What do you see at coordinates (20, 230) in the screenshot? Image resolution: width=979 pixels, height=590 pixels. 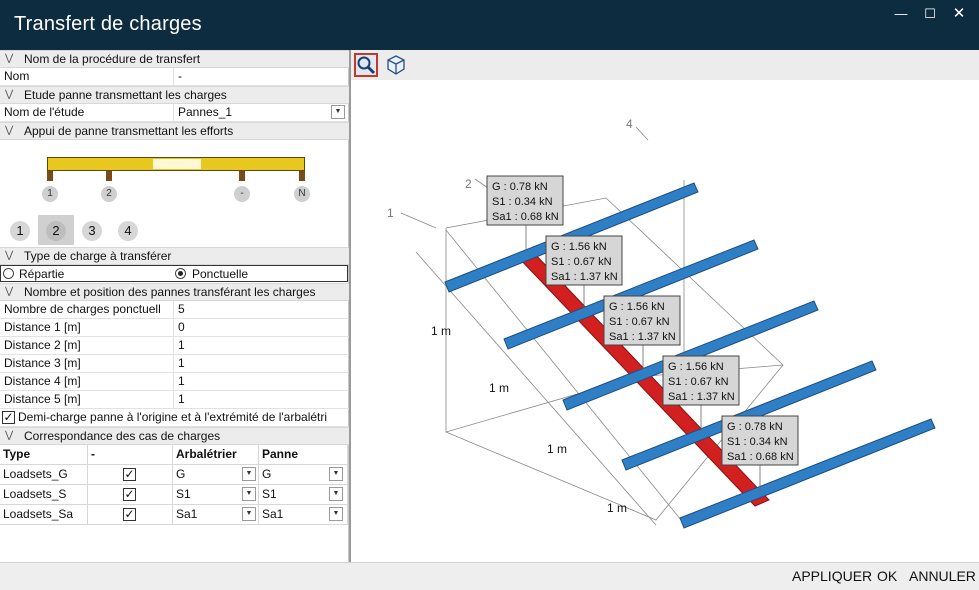 I see `support-tab-1: 1` at bounding box center [20, 230].